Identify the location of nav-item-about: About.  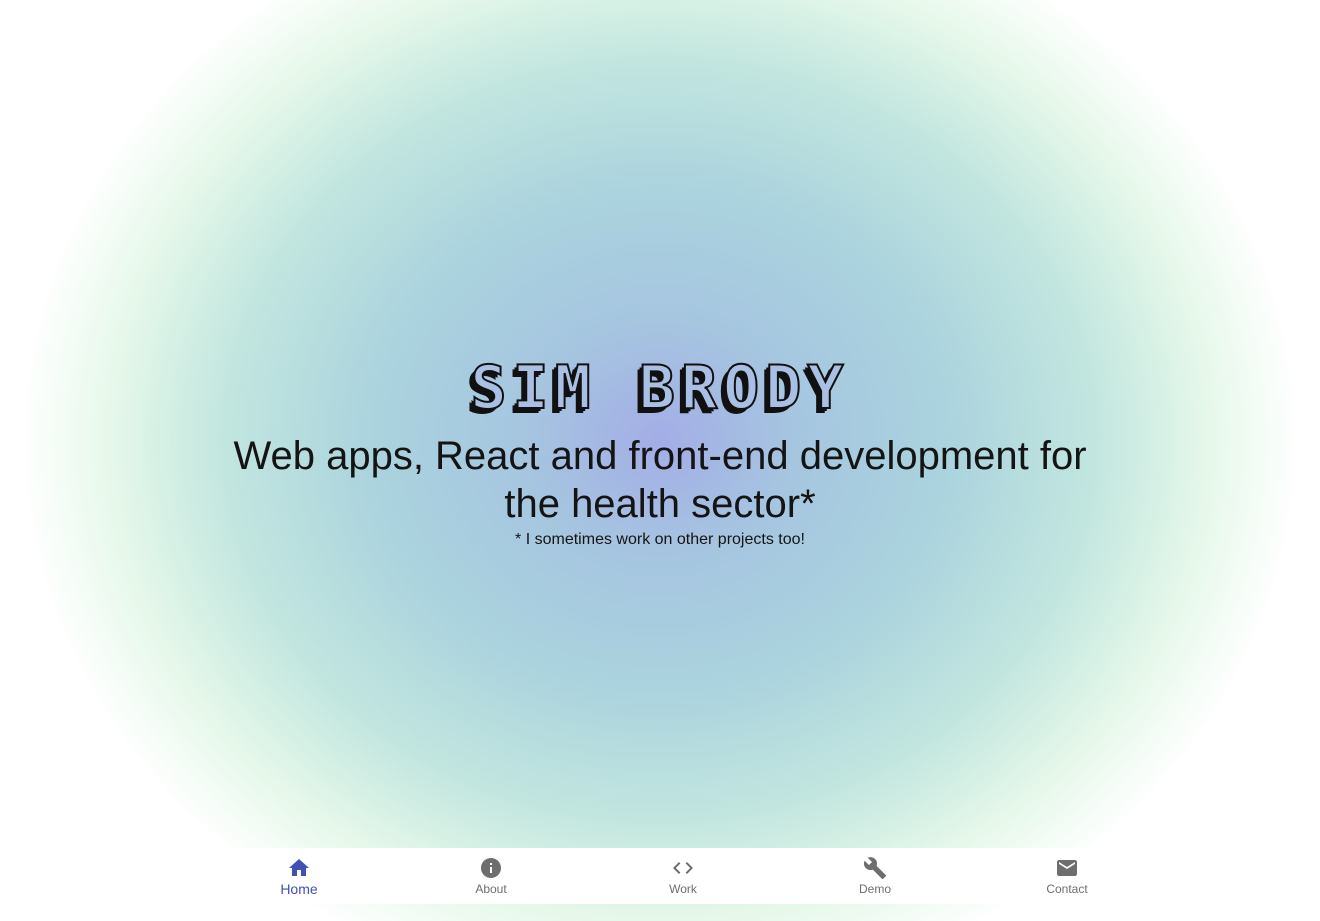
(491, 876).